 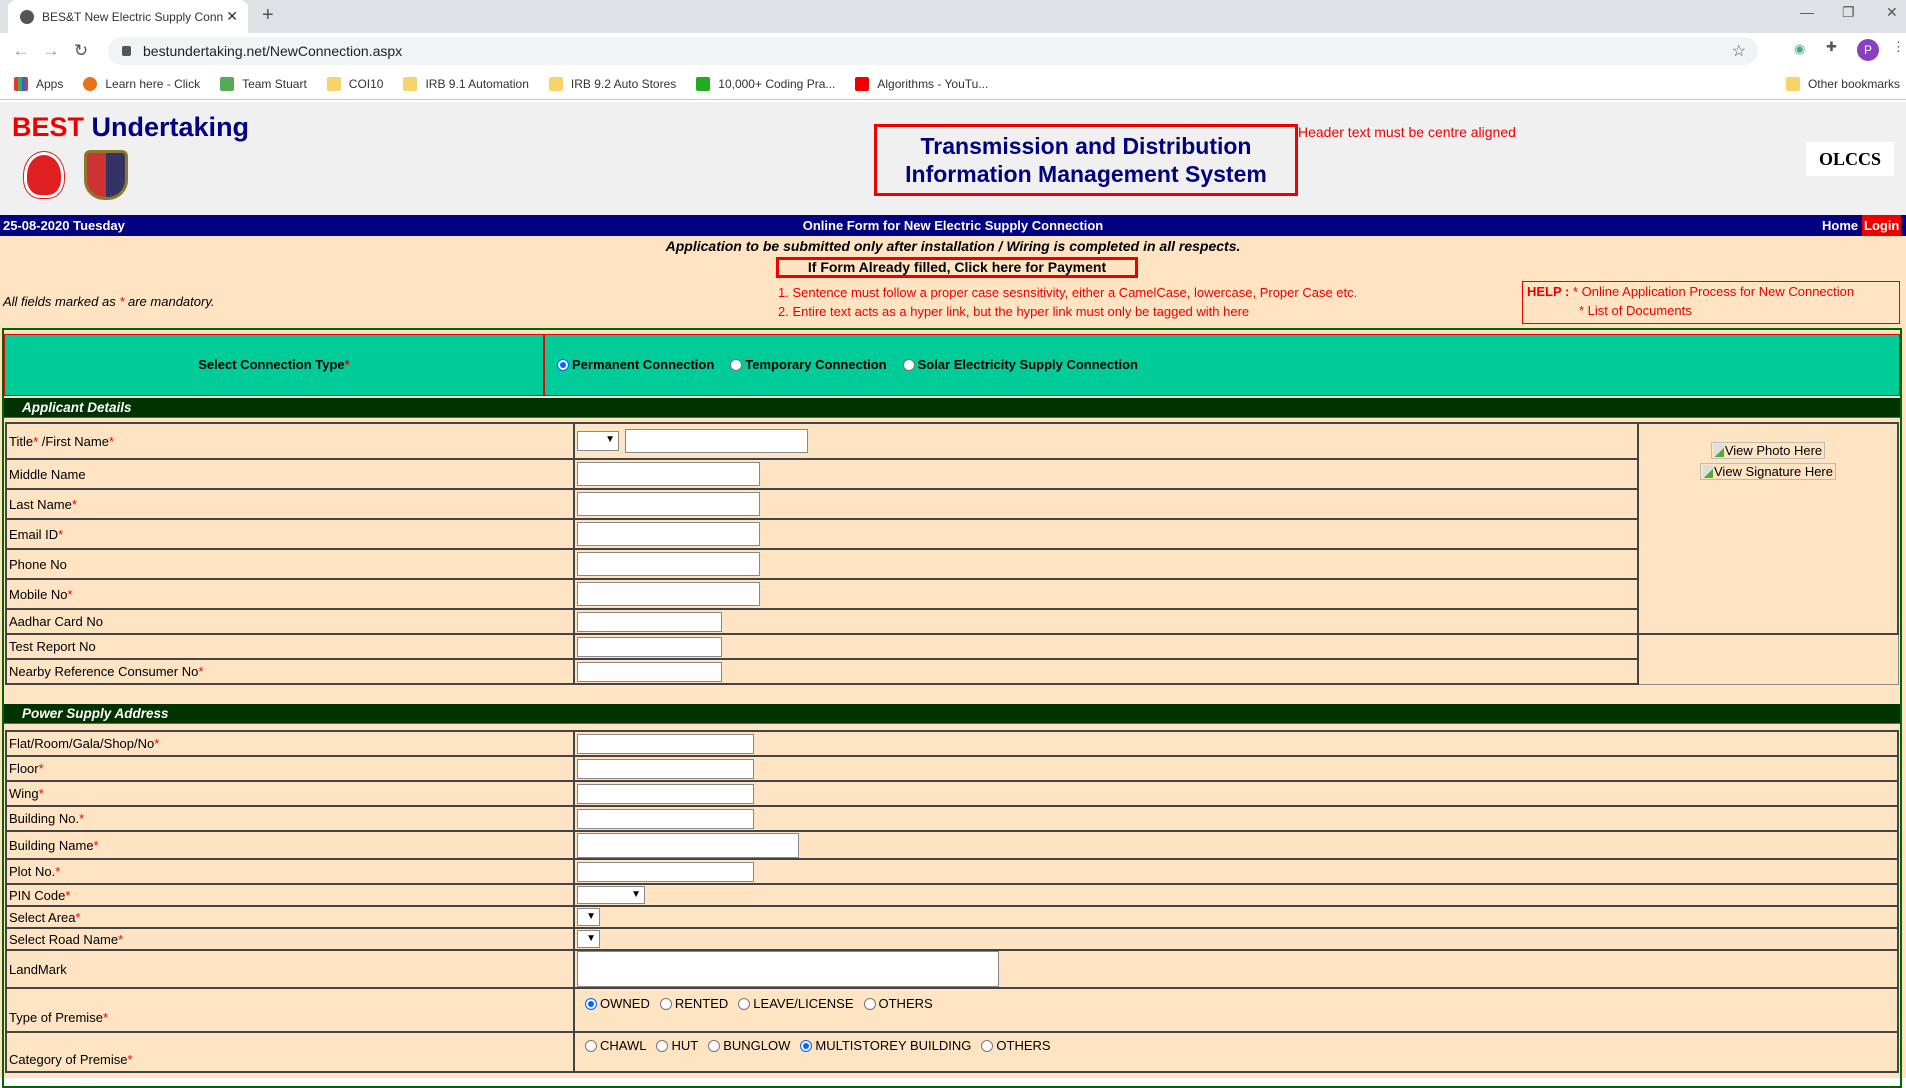 What do you see at coordinates (668, 504) in the screenshot?
I see `last-nameinput` at bounding box center [668, 504].